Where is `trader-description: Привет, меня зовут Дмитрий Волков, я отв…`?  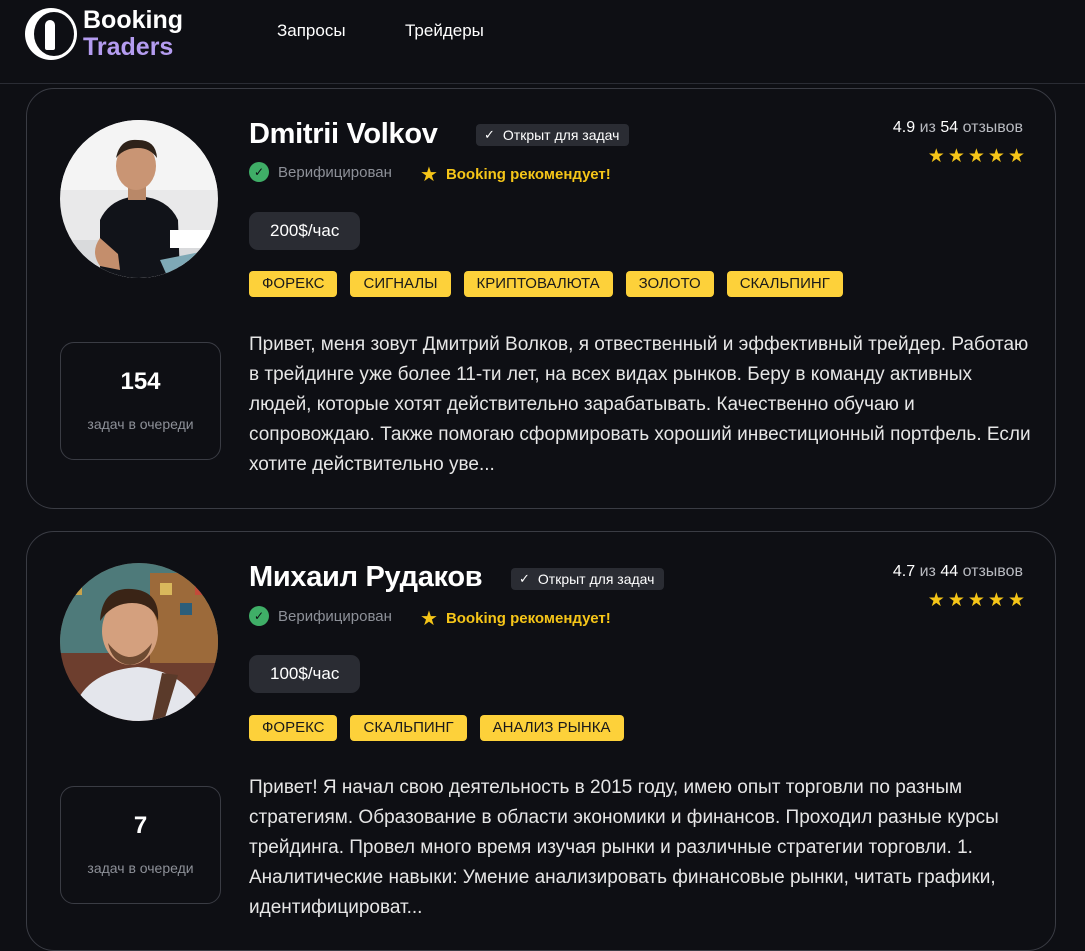
trader-description: Привет, меня зовут Дмитрий Волков, я отв… is located at coordinates (640, 404).